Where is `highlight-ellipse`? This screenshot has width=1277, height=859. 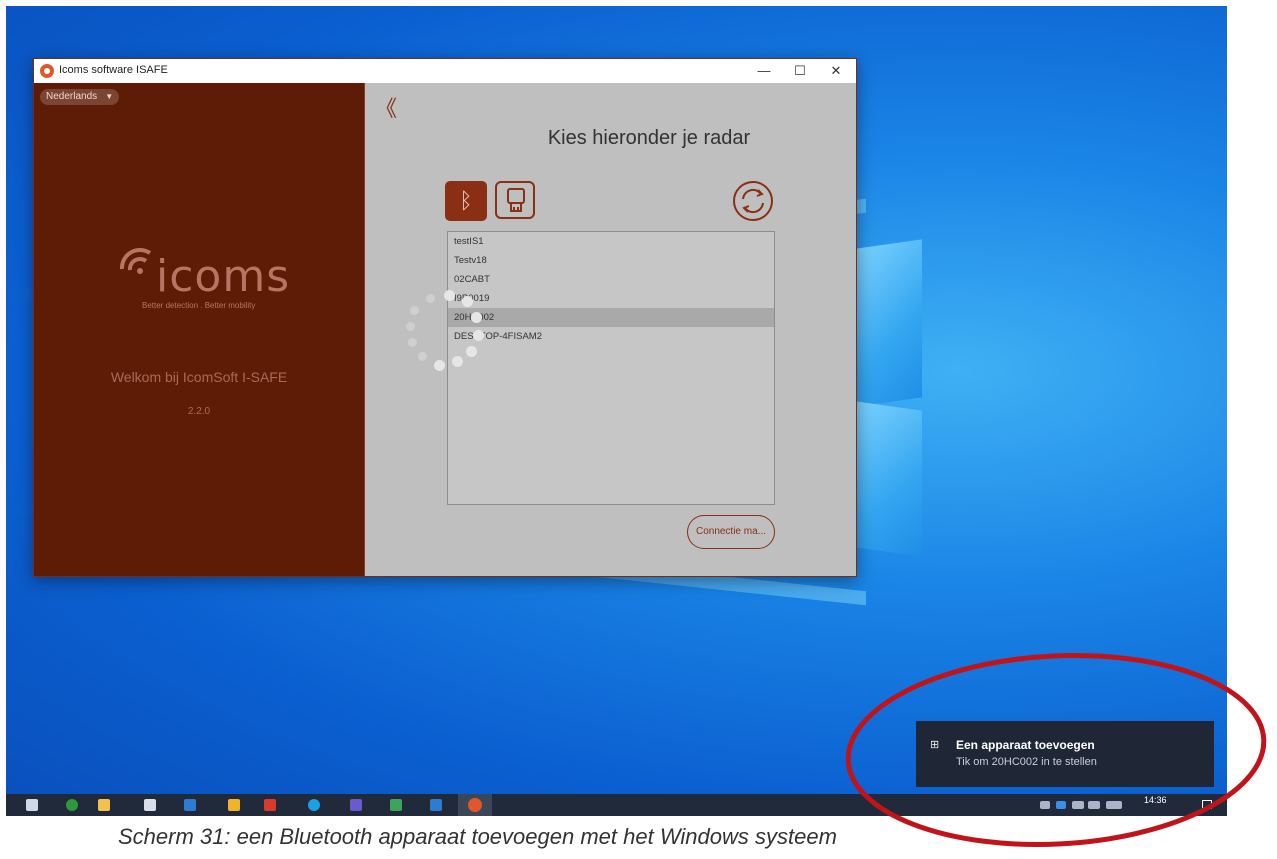 highlight-ellipse is located at coordinates (1056, 750).